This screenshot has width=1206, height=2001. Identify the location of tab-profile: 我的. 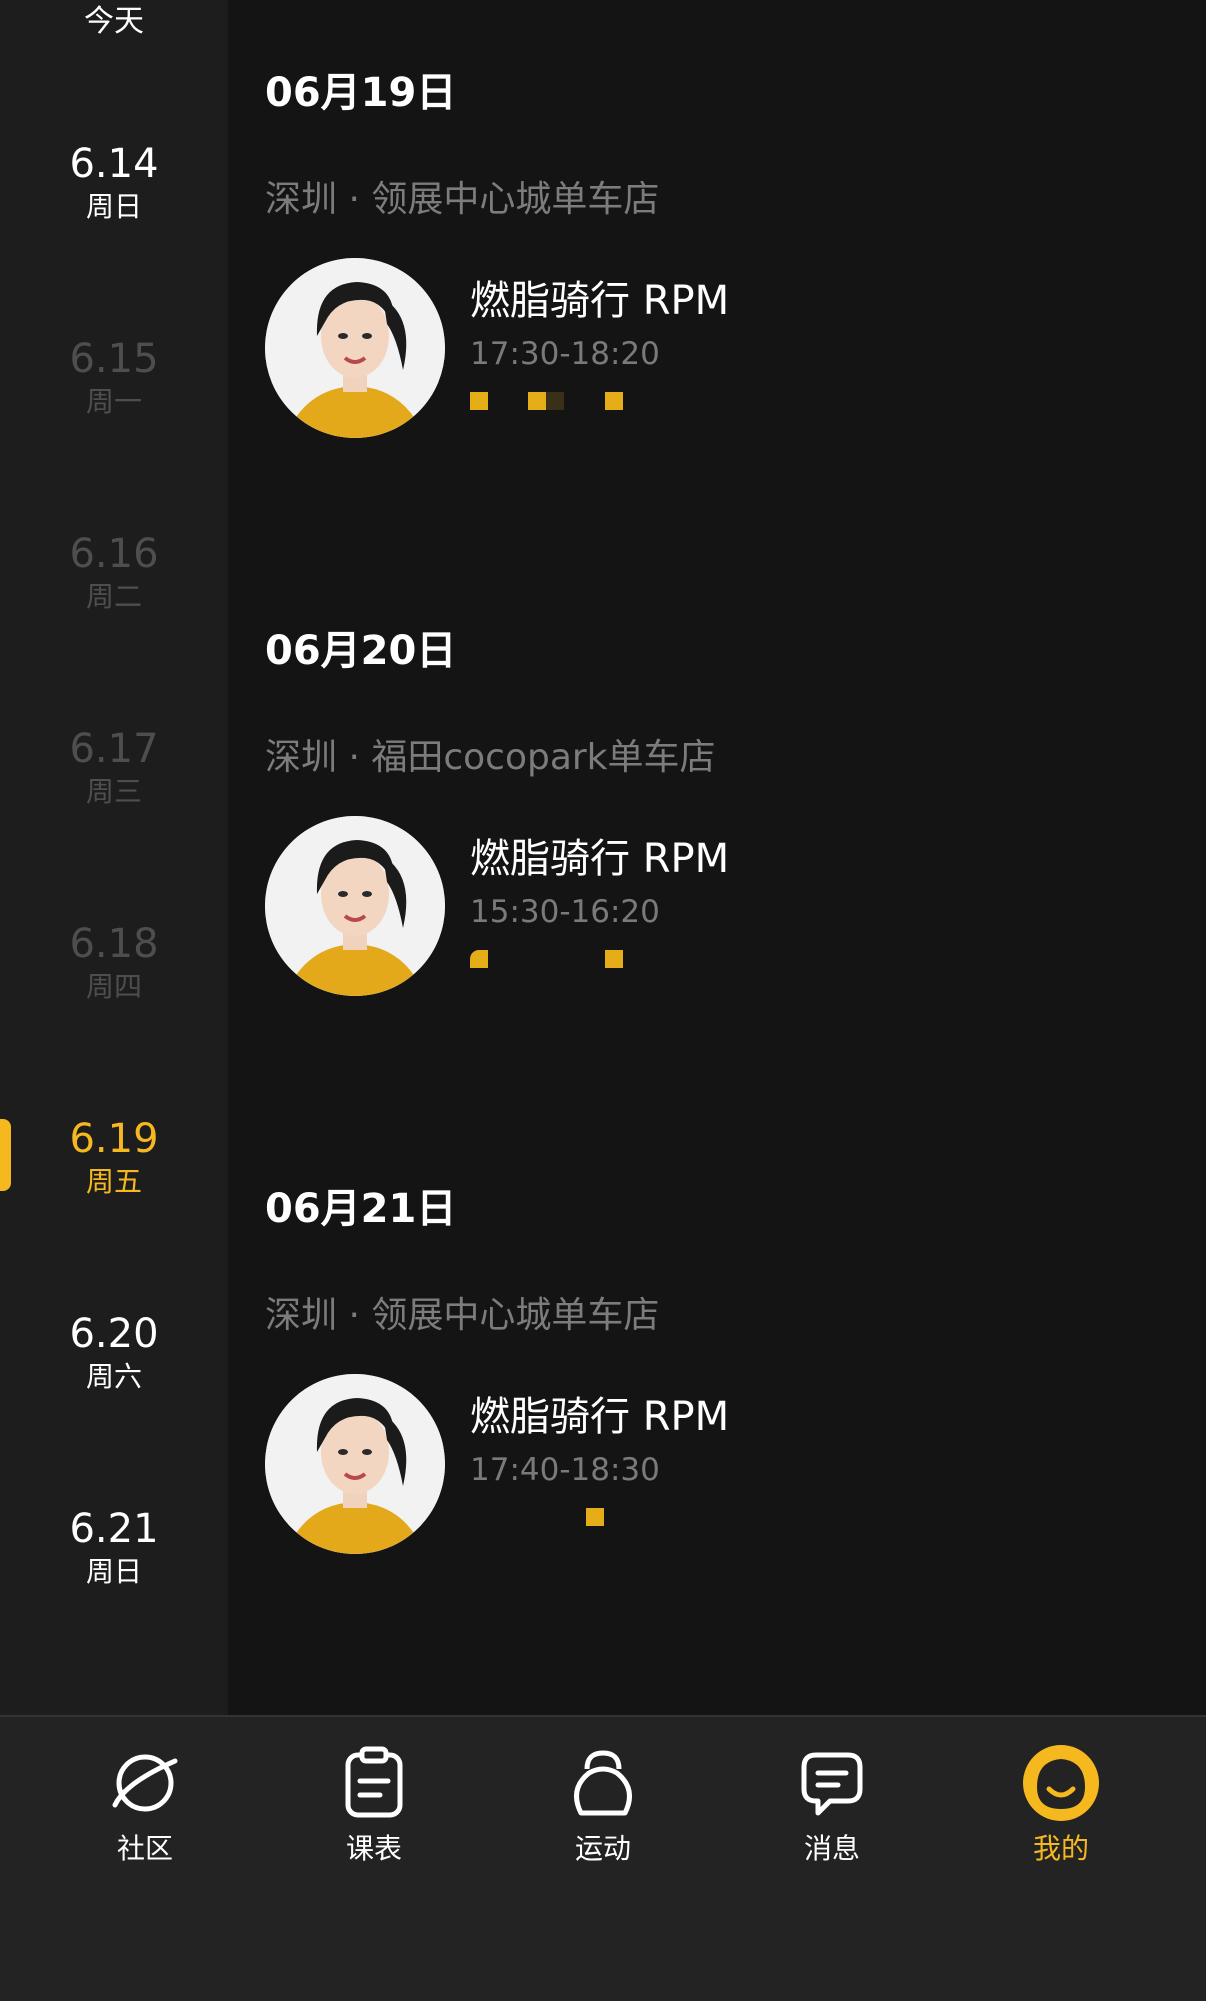
(1061, 1805).